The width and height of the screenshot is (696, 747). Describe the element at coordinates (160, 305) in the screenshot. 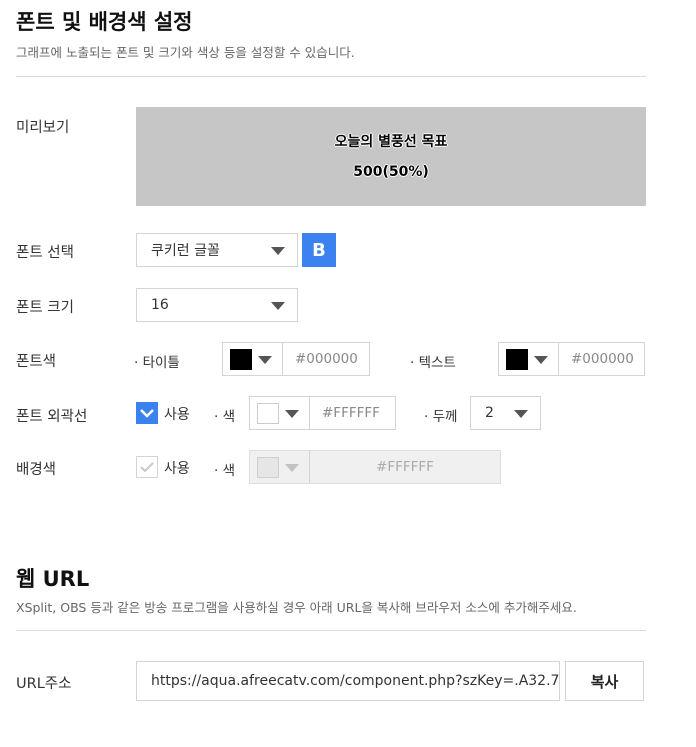

I see `font-size-value: 16` at that location.